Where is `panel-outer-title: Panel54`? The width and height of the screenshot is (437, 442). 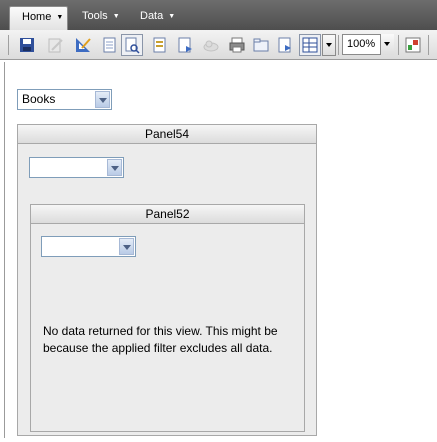
panel-outer-title: Panel54 is located at coordinates (167, 134).